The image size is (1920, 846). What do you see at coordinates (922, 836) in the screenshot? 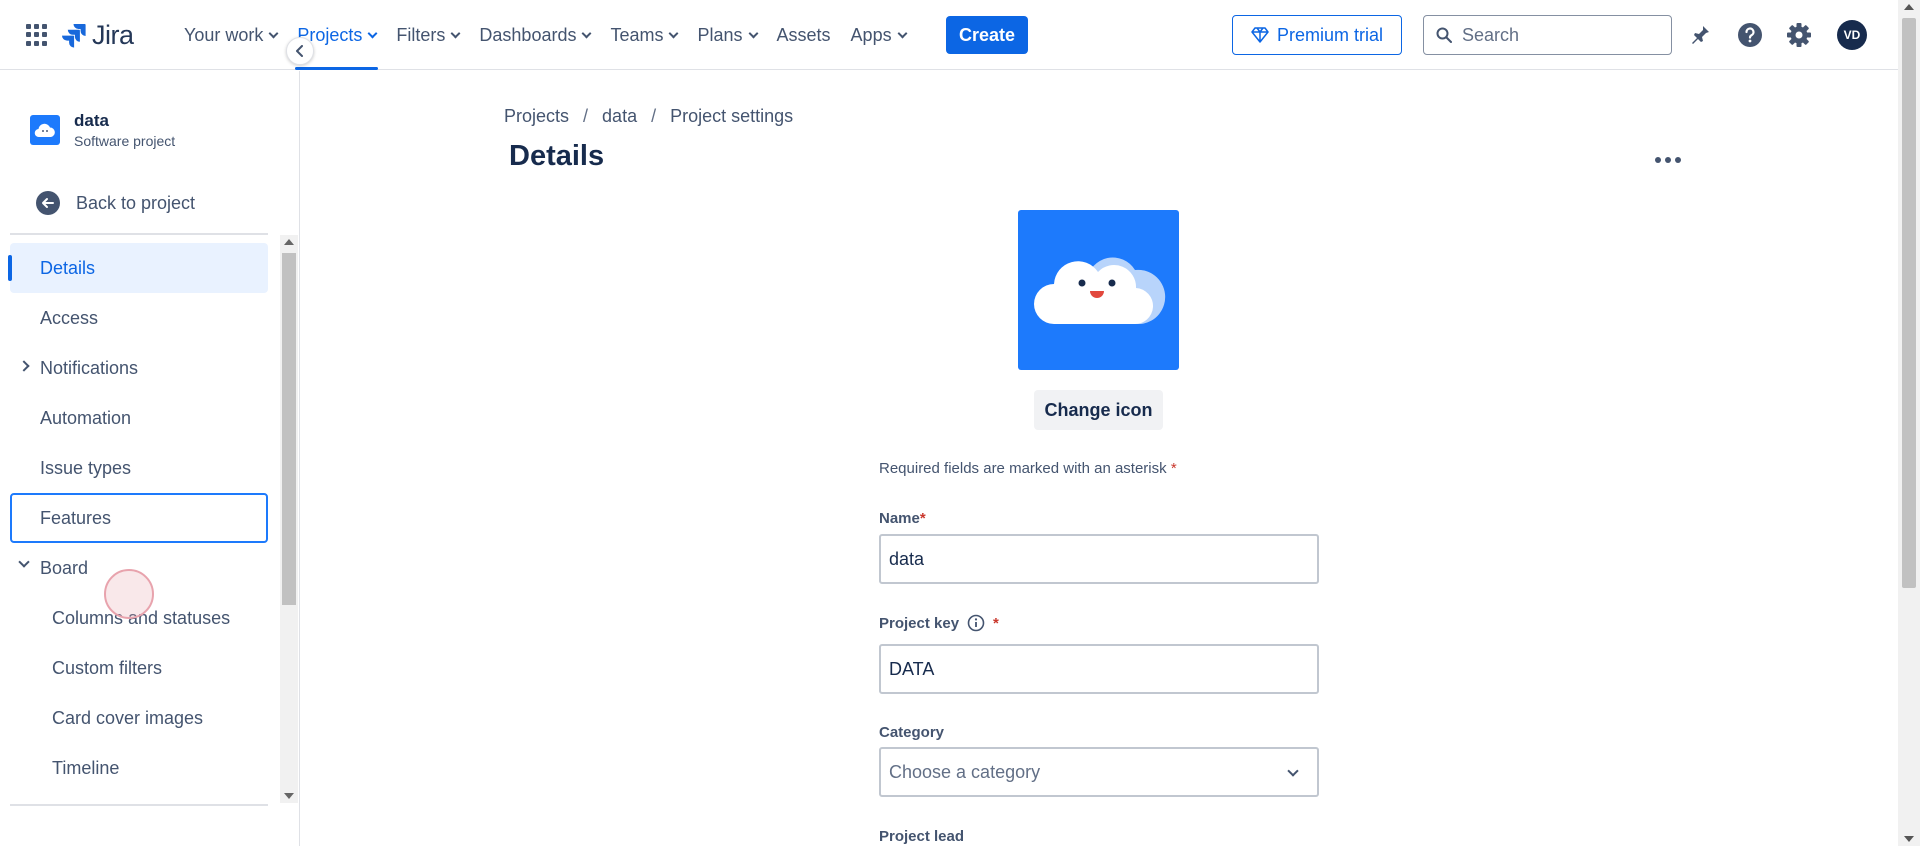
I see `project-lead-label: Project lead` at bounding box center [922, 836].